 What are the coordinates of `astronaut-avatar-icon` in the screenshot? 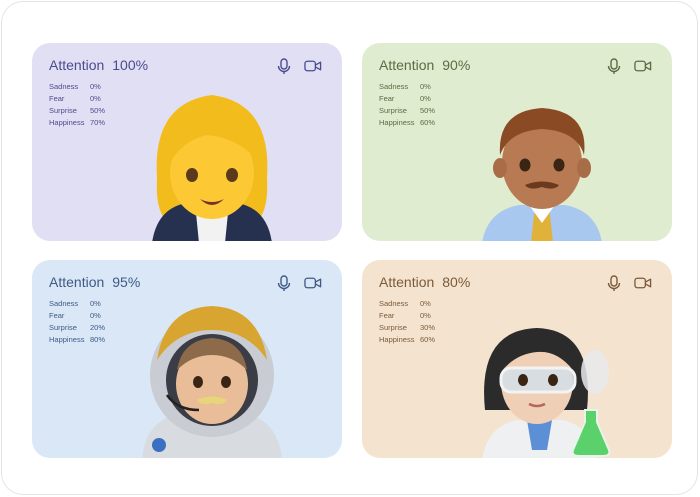 It's located at (212, 379).